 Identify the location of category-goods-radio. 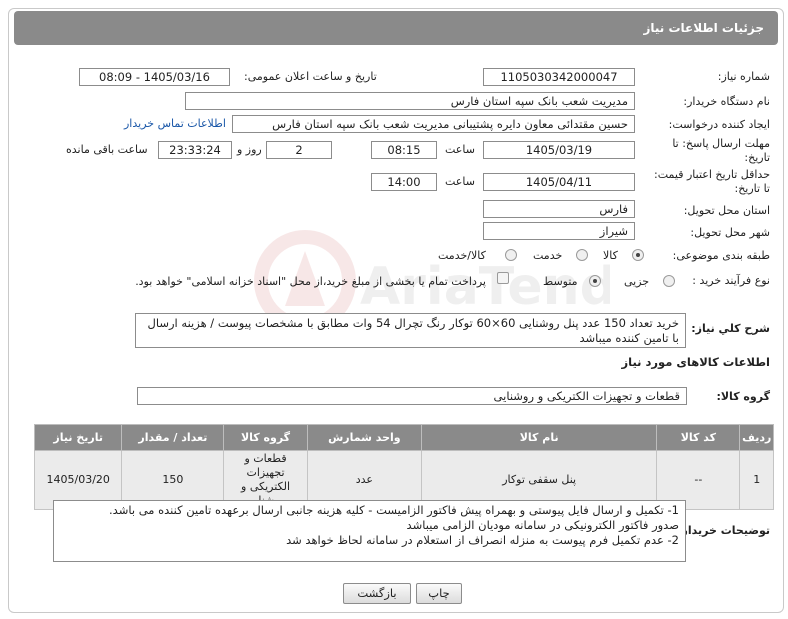
(638, 255).